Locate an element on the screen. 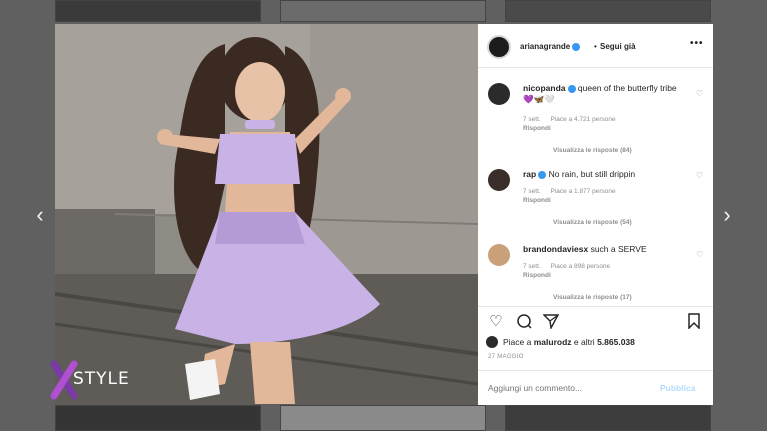 The width and height of the screenshot is (767, 431). more-options-icon: ••• is located at coordinates (697, 43).